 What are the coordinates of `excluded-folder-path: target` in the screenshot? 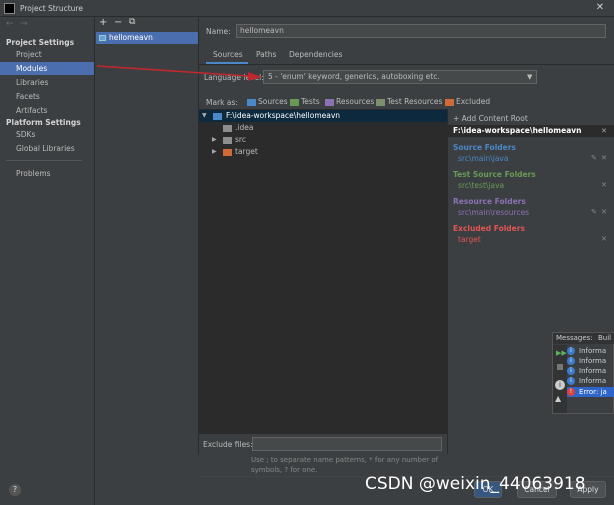 It's located at (469, 239).